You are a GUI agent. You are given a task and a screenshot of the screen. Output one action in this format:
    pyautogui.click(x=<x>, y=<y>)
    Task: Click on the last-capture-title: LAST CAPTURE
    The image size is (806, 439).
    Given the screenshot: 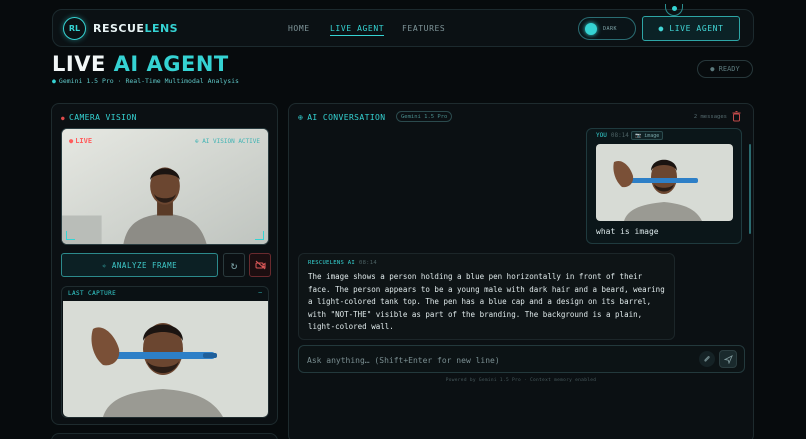 What is the action you would take?
    pyautogui.click(x=92, y=293)
    